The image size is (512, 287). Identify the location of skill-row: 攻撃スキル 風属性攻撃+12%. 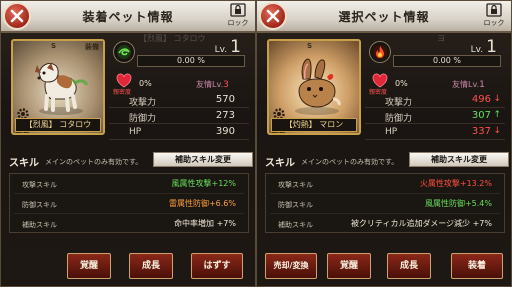
(129, 185).